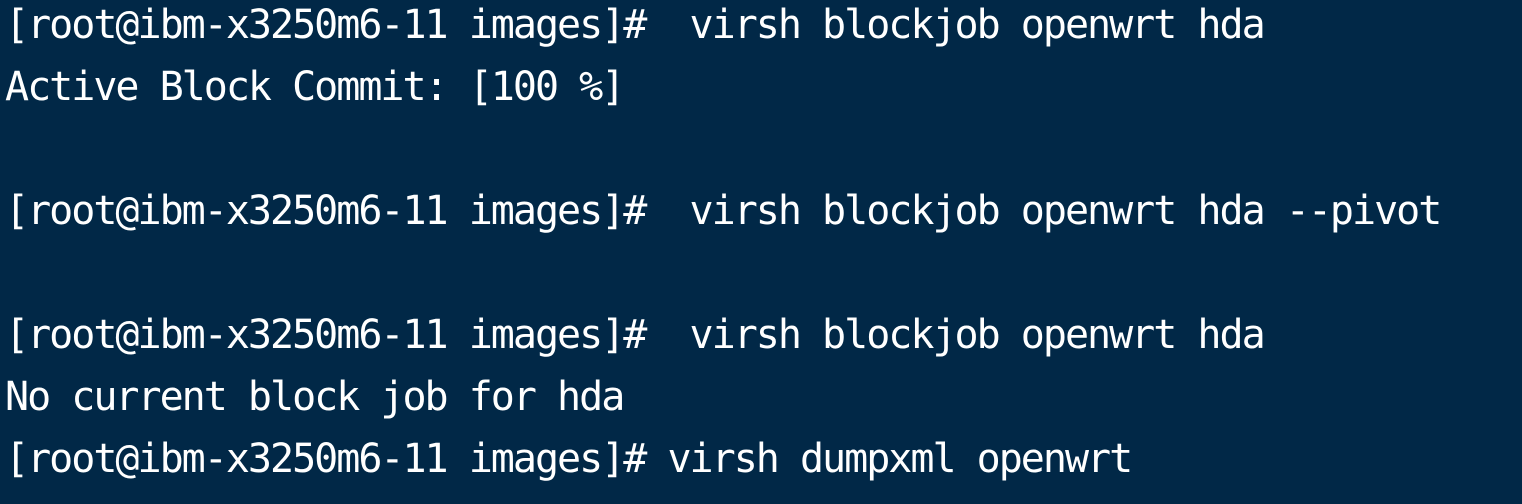  I want to click on terminal-line-output: No current block job for hda, so click(315, 397).